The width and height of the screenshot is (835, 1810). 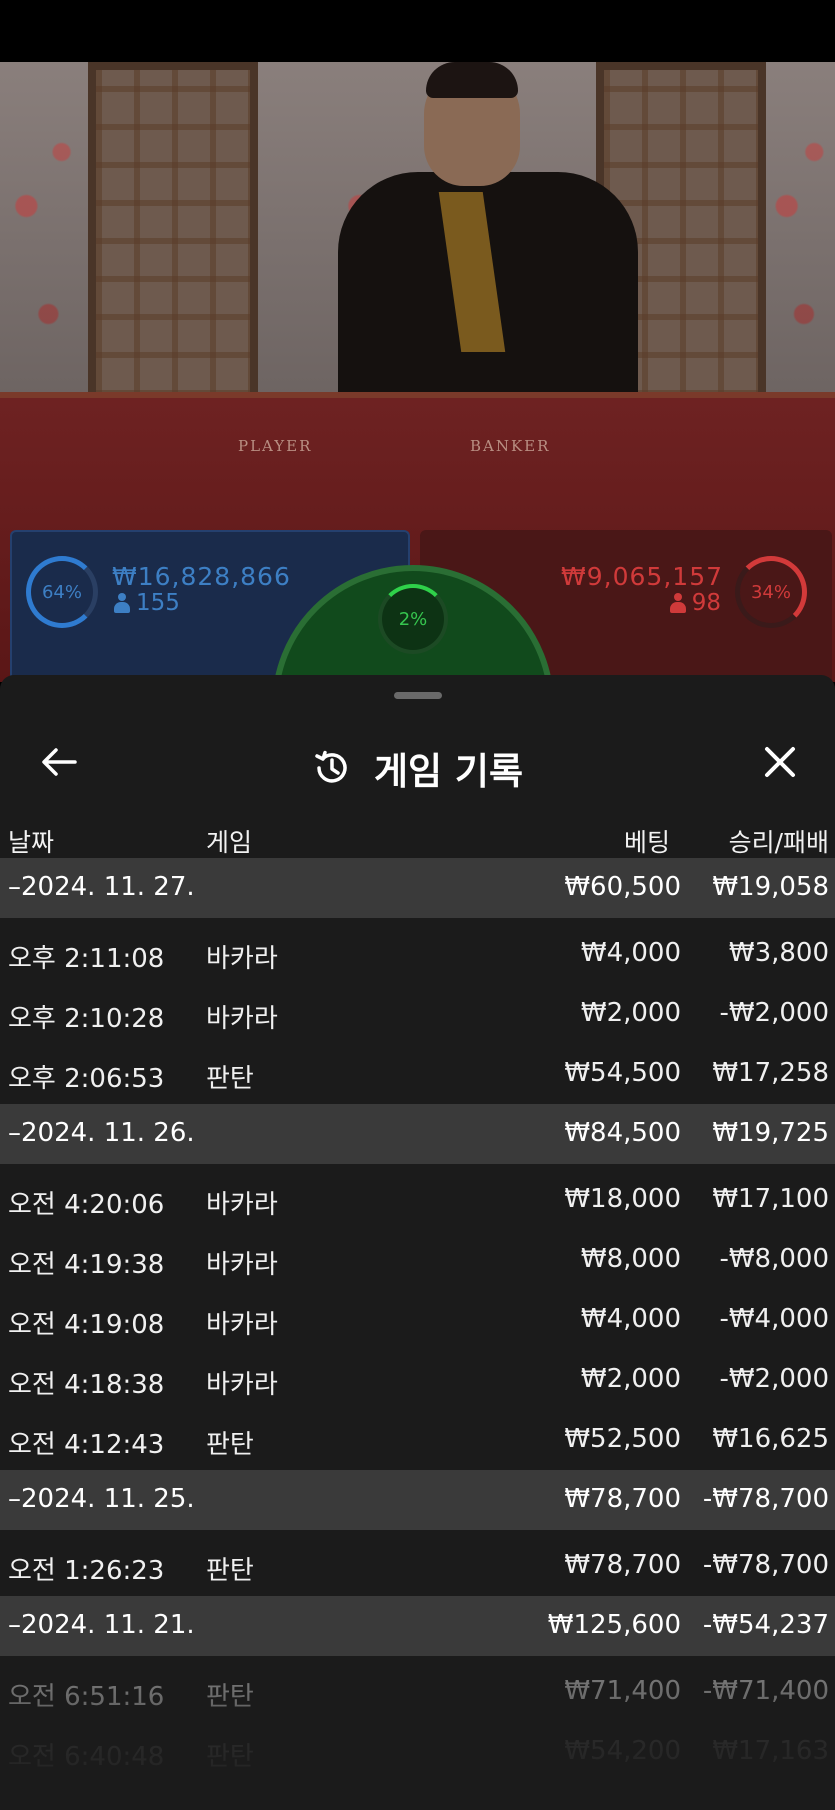 What do you see at coordinates (101, 1499) in the screenshot?
I see `group-date: –2024. 11. 25.` at bounding box center [101, 1499].